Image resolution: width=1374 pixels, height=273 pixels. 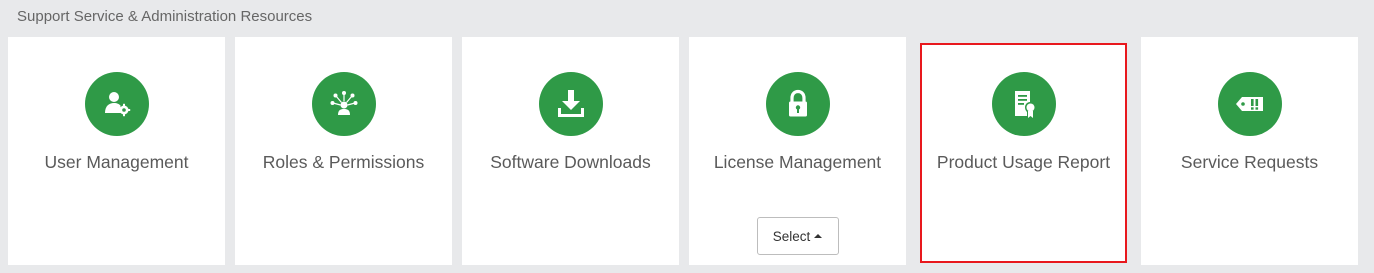 I want to click on user-gear-icon, so click(x=116, y=104).